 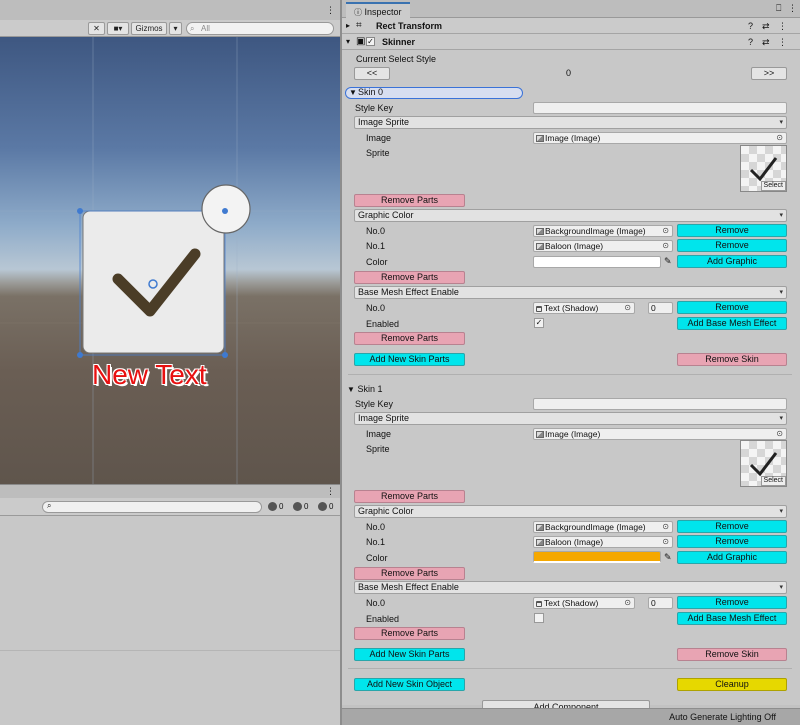 What do you see at coordinates (434, 93) in the screenshot?
I see `skin-0-foldout: ▼ Skin 0` at bounding box center [434, 93].